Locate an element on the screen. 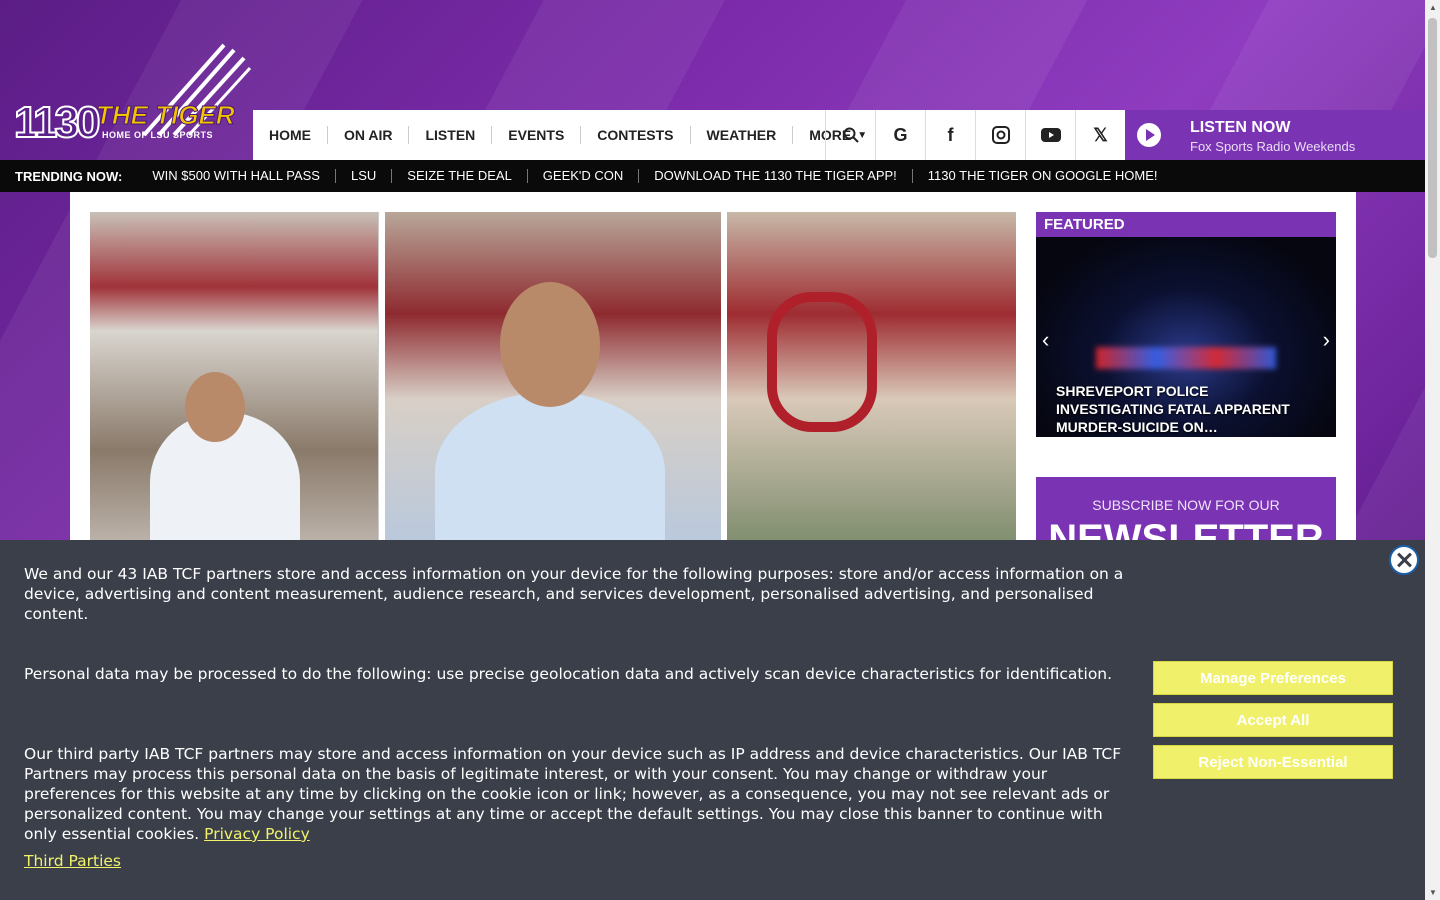  trending-item: WIN $500 WITH HALL PASS is located at coordinates (236, 176).